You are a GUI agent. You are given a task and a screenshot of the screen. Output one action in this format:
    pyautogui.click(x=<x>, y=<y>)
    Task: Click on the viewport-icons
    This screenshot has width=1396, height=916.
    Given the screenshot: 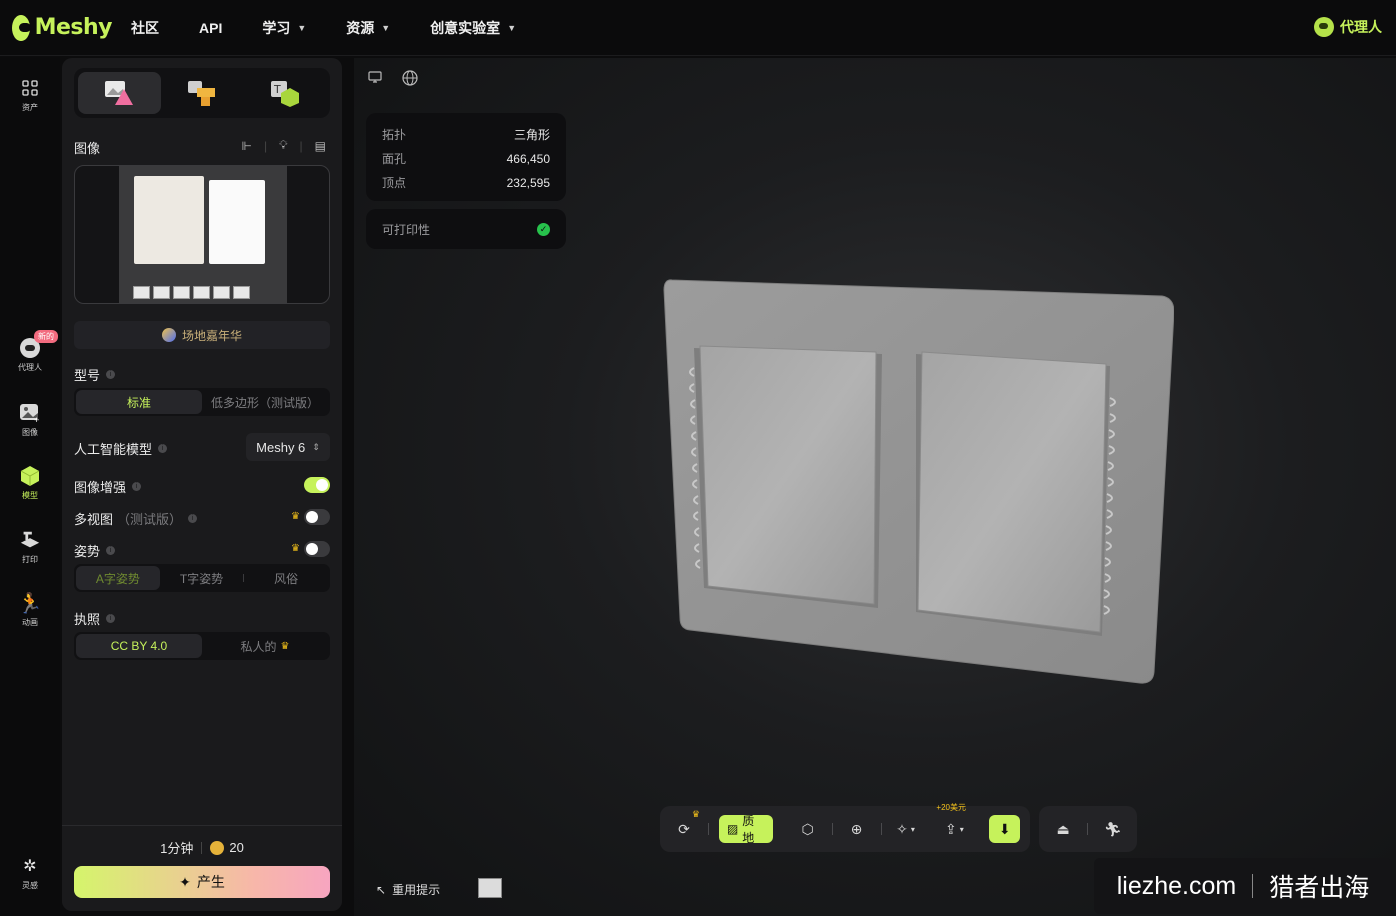 What is the action you would take?
    pyautogui.click(x=403, y=79)
    